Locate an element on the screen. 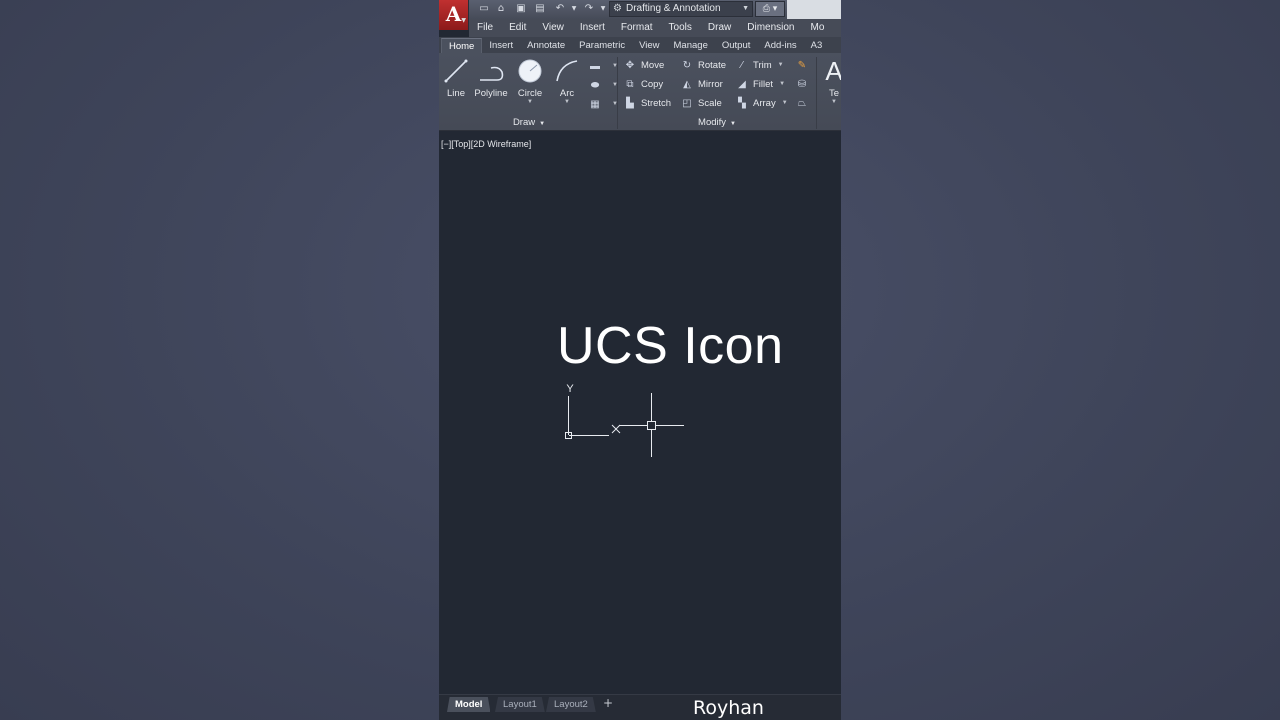 This screenshot has height=720, width=1280. menu-tools: Tools is located at coordinates (680, 28).